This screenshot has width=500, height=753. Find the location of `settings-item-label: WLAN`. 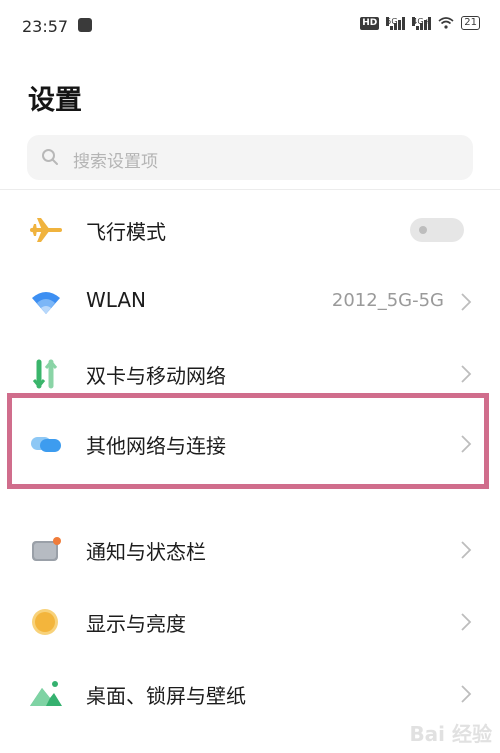

settings-item-label: WLAN is located at coordinates (116, 300).